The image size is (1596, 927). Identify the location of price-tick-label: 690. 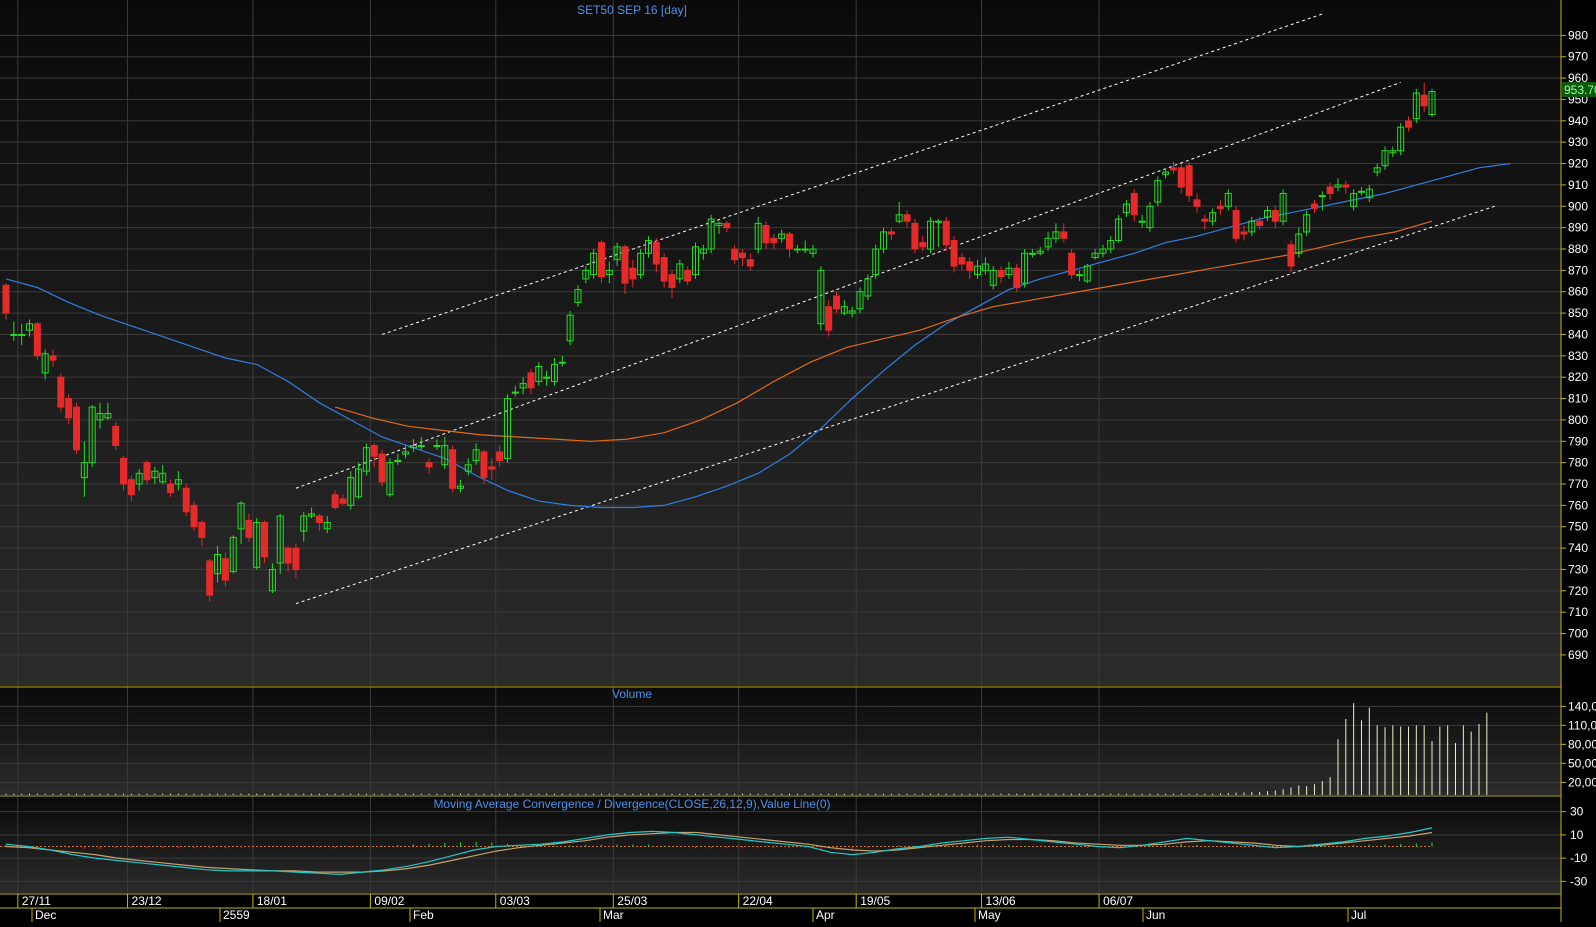
(1578, 655).